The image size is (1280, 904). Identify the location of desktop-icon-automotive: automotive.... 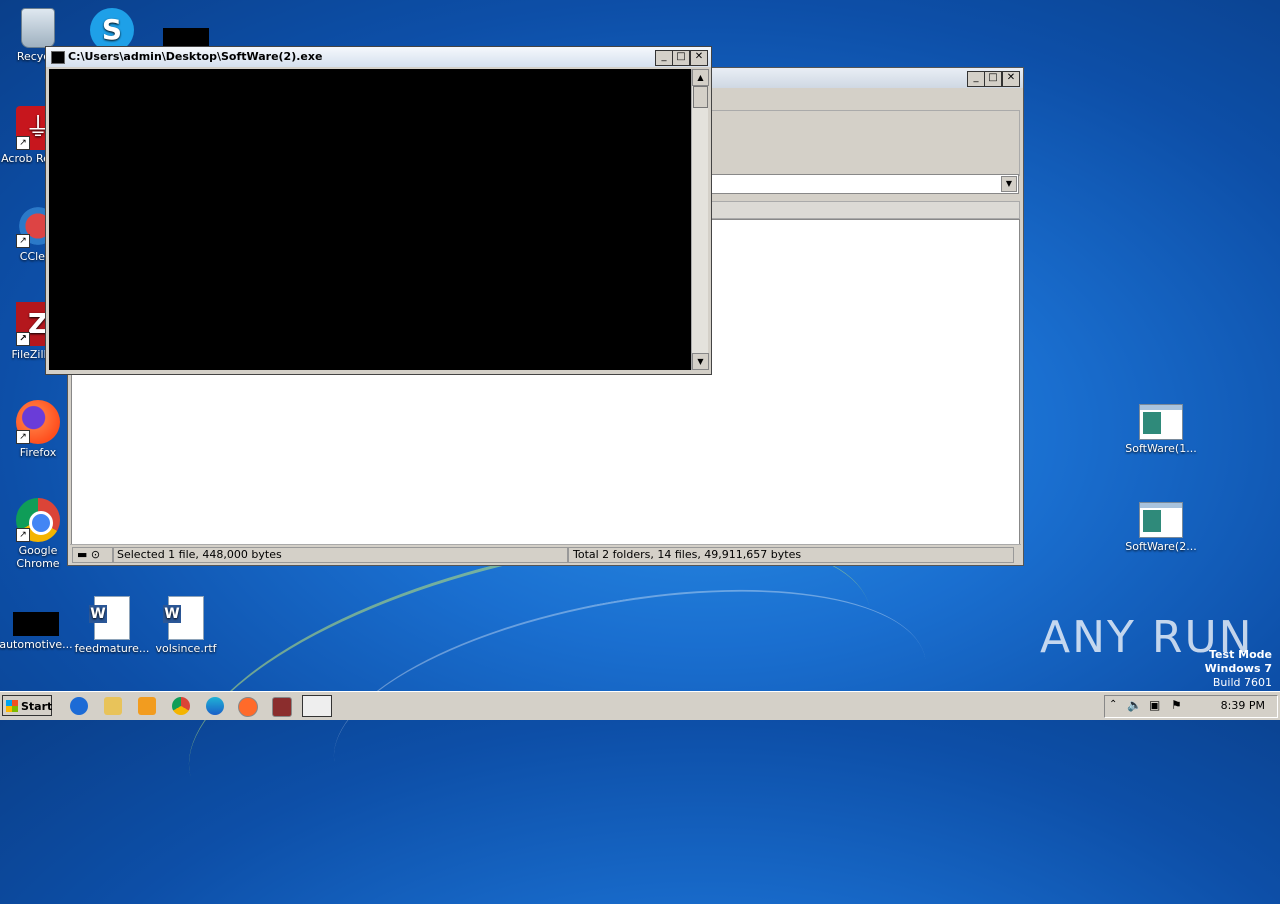
(37, 625).